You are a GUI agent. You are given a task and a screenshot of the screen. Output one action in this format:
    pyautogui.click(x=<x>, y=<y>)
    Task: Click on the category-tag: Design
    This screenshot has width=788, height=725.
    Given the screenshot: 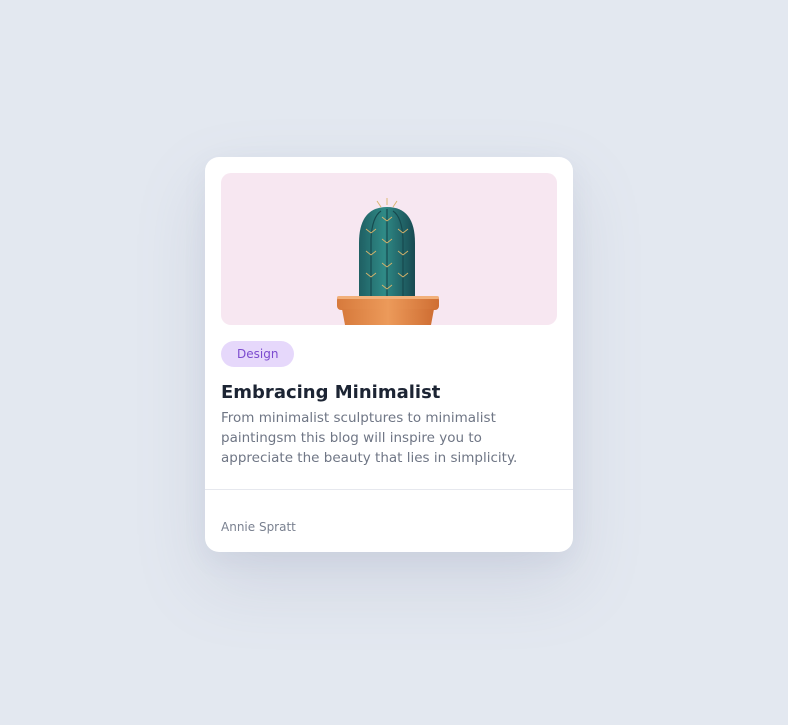 What is the action you would take?
    pyautogui.click(x=258, y=354)
    